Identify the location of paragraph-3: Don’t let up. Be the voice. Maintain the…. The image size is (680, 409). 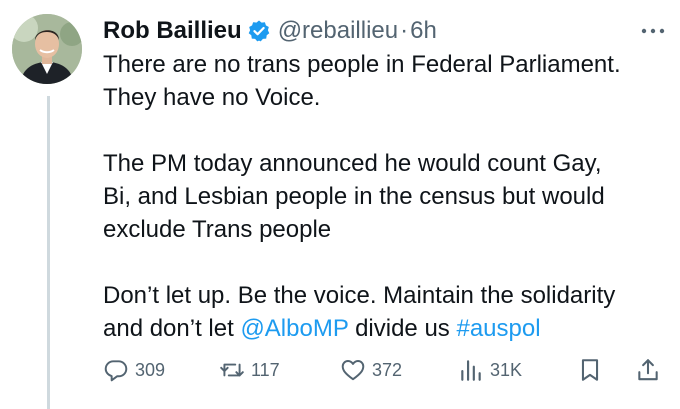
(385, 312).